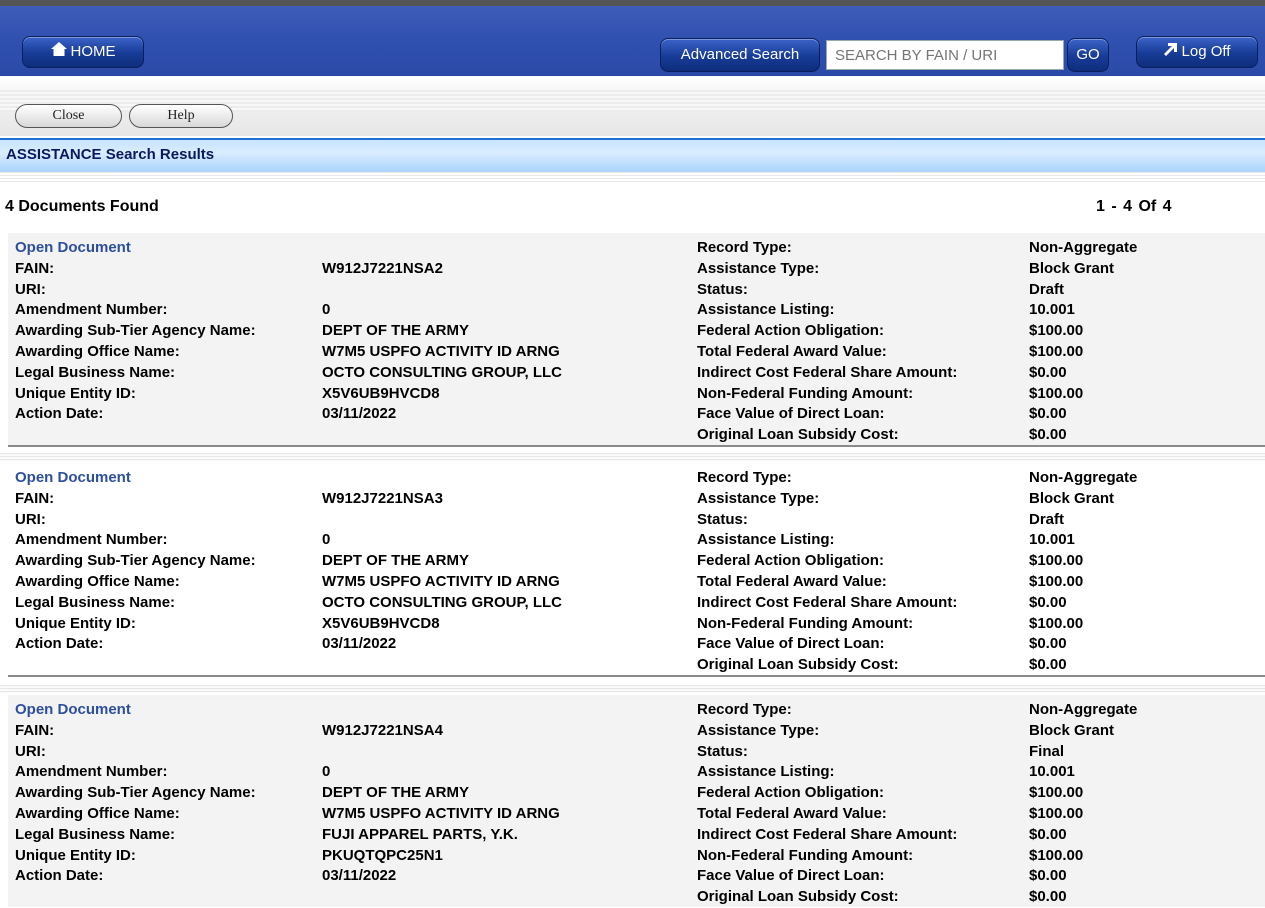  What do you see at coordinates (93, 51) in the screenshot?
I see `home-button-label: HOME` at bounding box center [93, 51].